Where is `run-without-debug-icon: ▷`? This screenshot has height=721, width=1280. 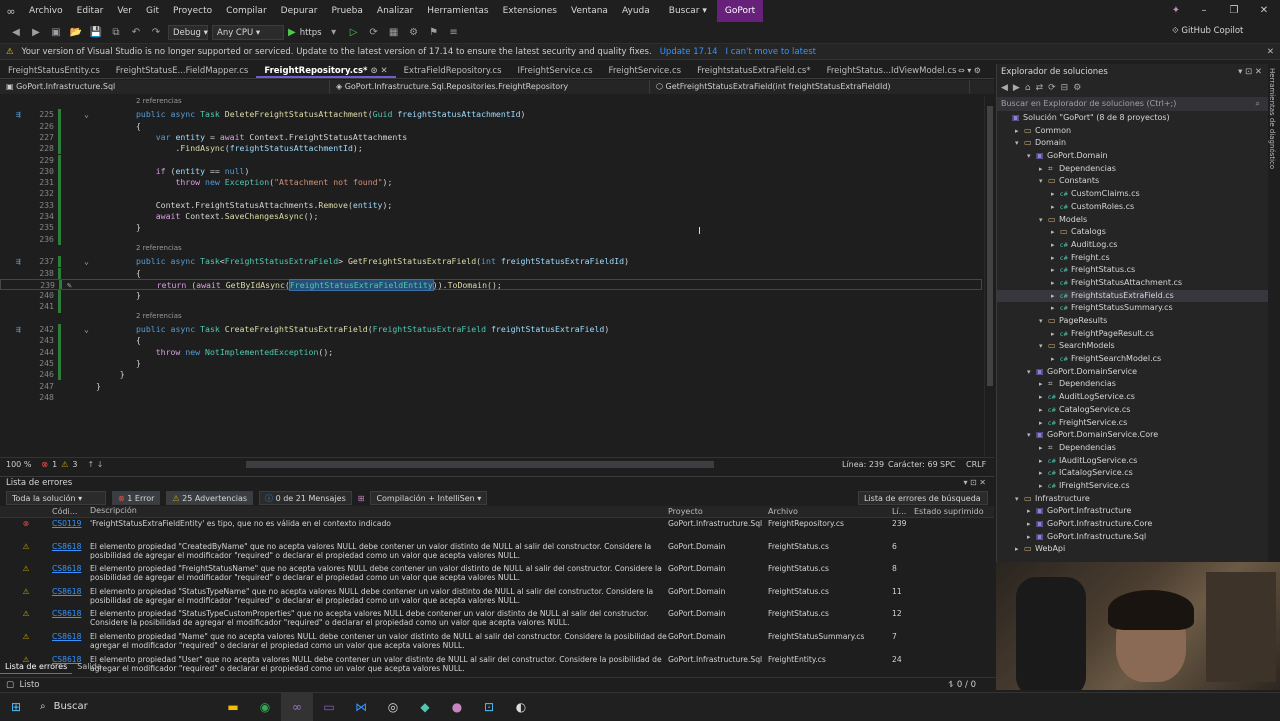
run-without-debug-icon: ▷ is located at coordinates (354, 32).